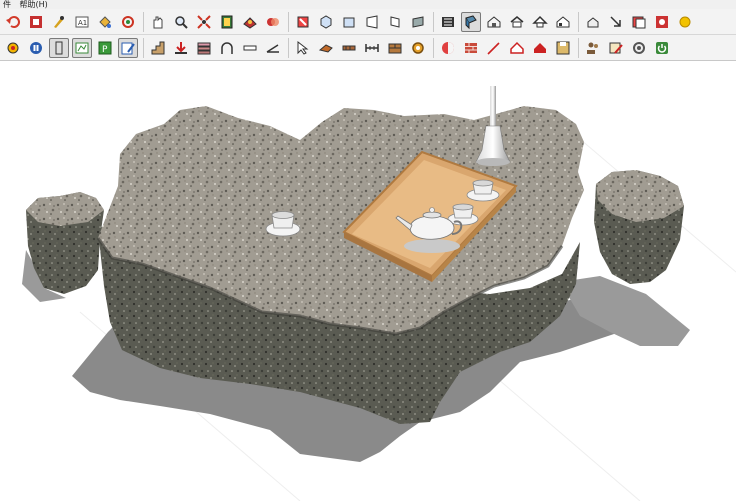 Image resolution: width=736 pixels, height=501 pixels. I want to click on paint-bucket-button, so click(105, 22).